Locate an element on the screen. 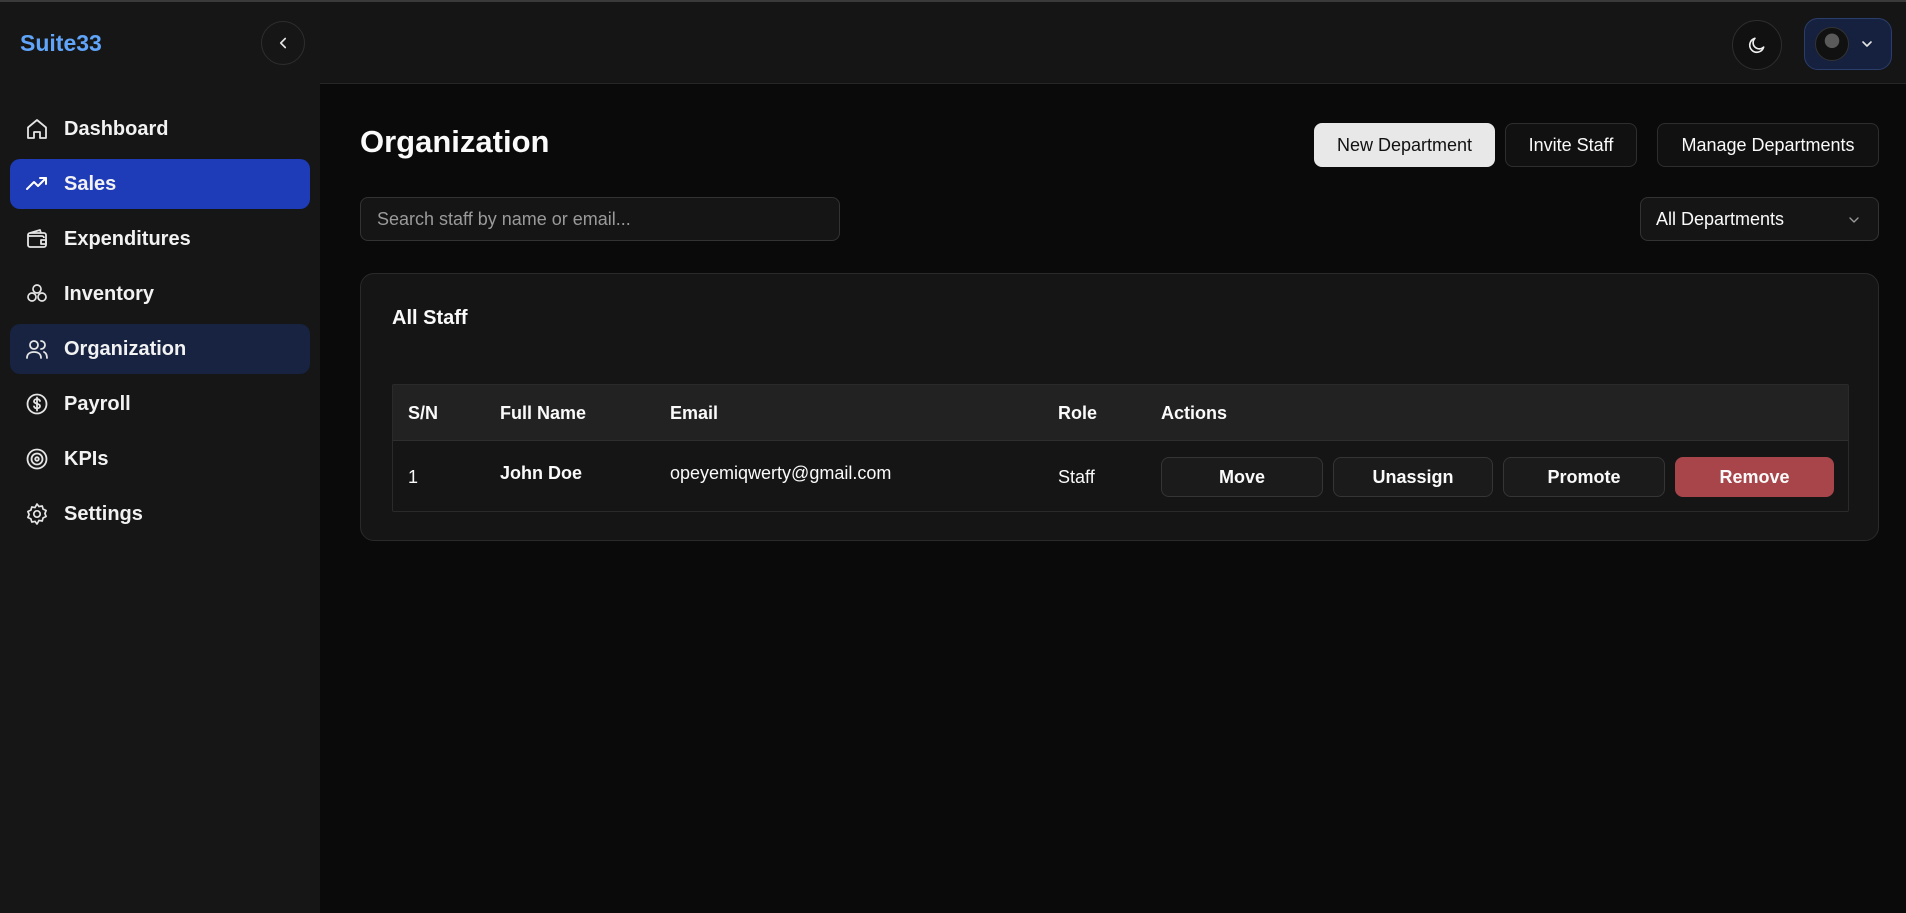 The height and width of the screenshot is (913, 1906). sidebar-item-organization: Organization is located at coordinates (160, 349).